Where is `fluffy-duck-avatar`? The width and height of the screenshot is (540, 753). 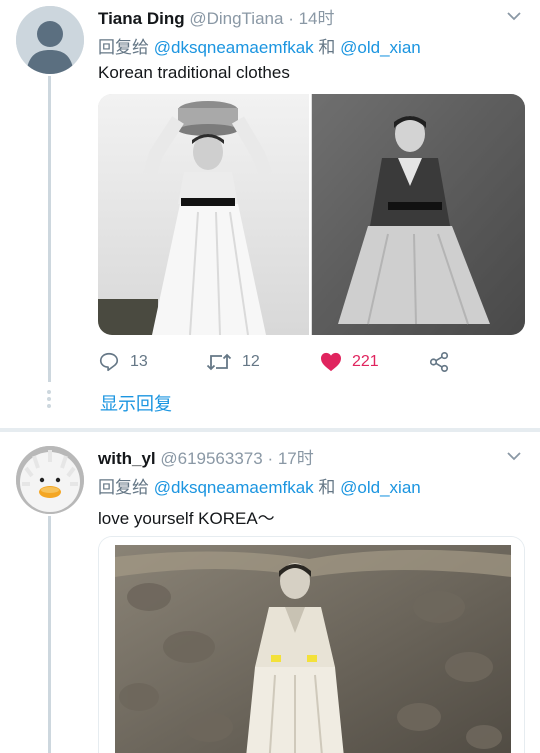
fluffy-duck-avatar is located at coordinates (50, 480).